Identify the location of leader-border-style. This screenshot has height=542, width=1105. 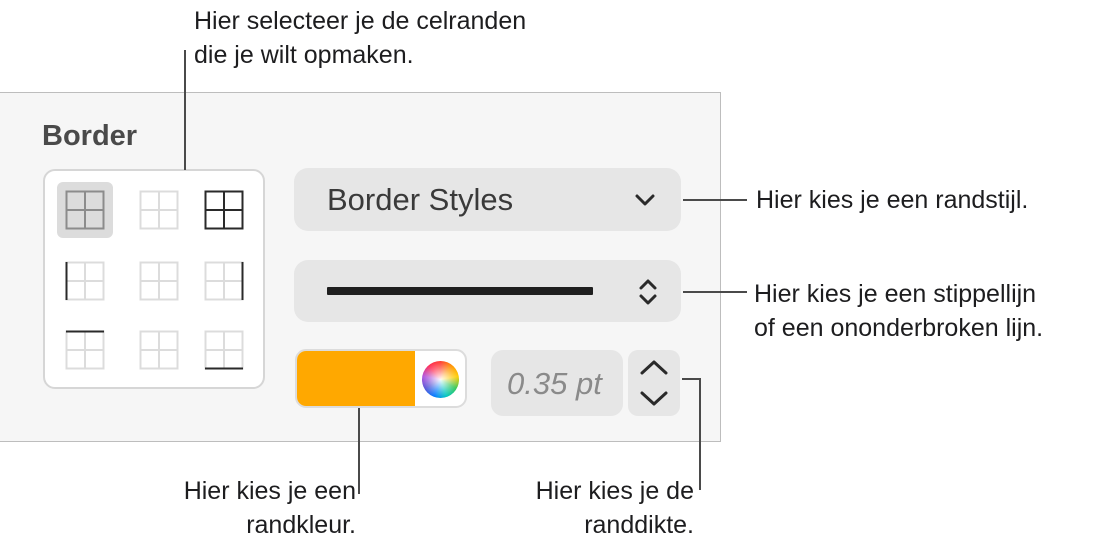
(715, 200).